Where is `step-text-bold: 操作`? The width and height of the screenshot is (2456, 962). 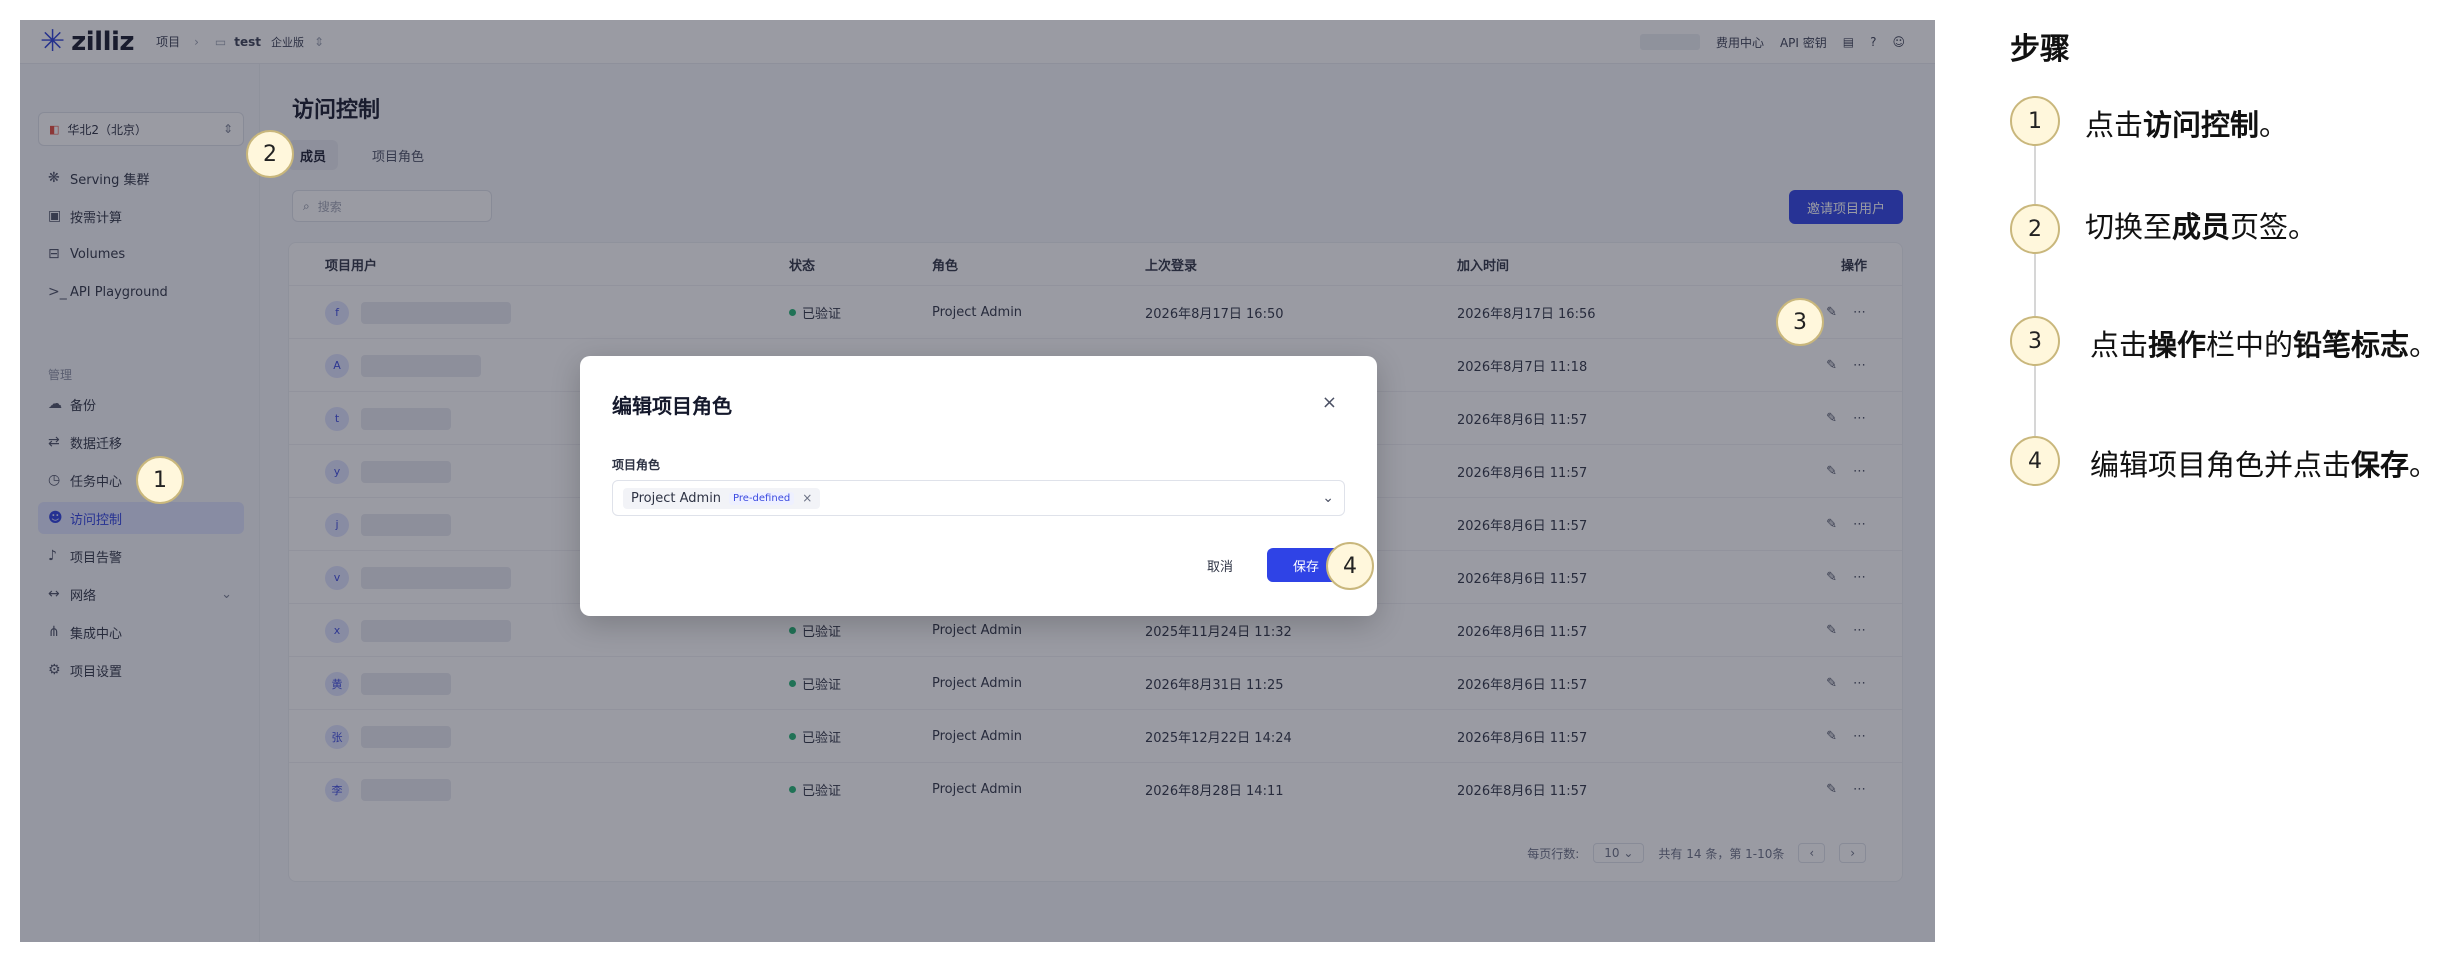 step-text-bold: 操作 is located at coordinates (2177, 345).